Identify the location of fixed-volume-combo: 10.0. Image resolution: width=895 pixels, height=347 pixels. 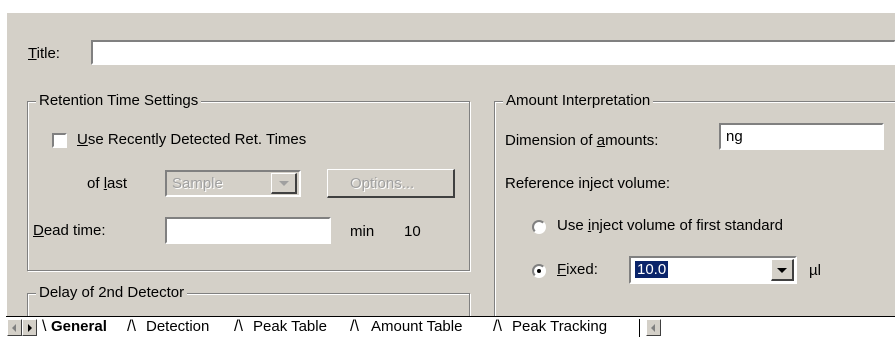
(713, 270).